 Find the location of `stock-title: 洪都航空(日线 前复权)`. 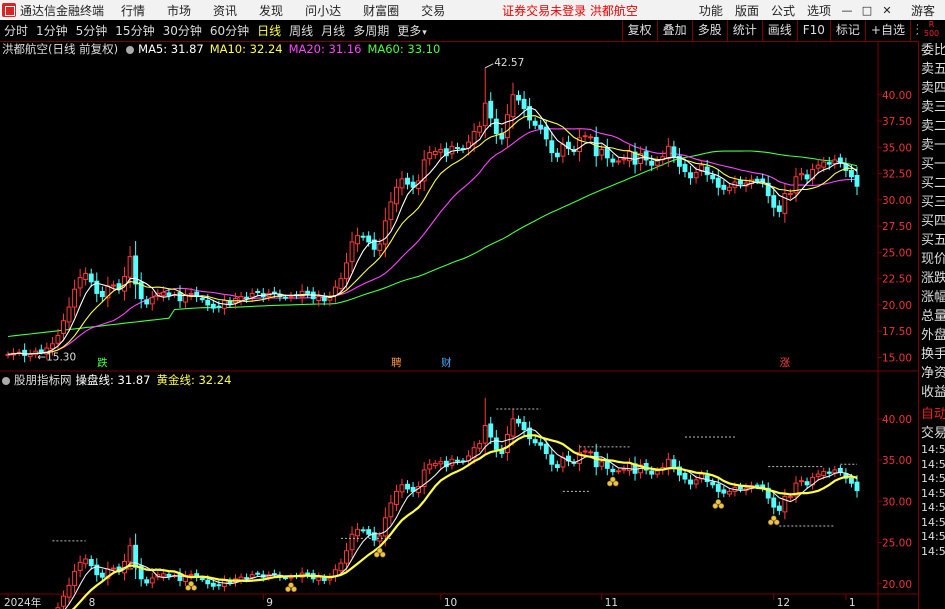

stock-title: 洪都航空(日线 前复权) is located at coordinates (60, 49).